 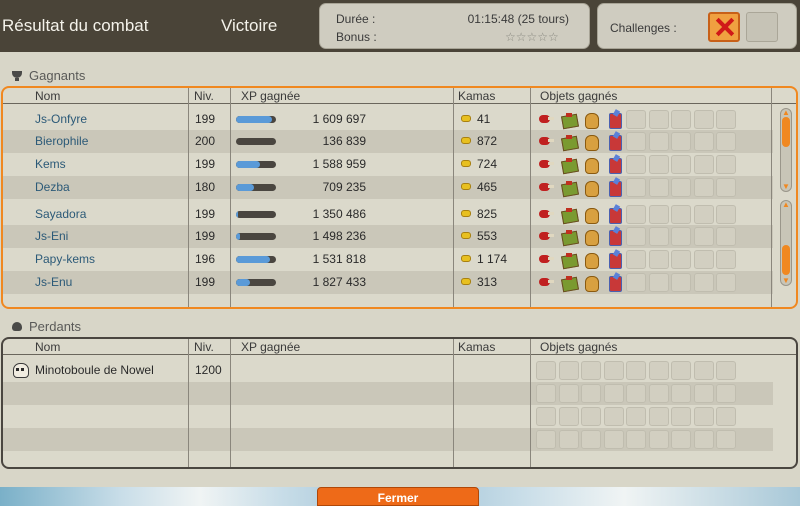 I want to click on player-name: Js-Enu, so click(x=53, y=282).